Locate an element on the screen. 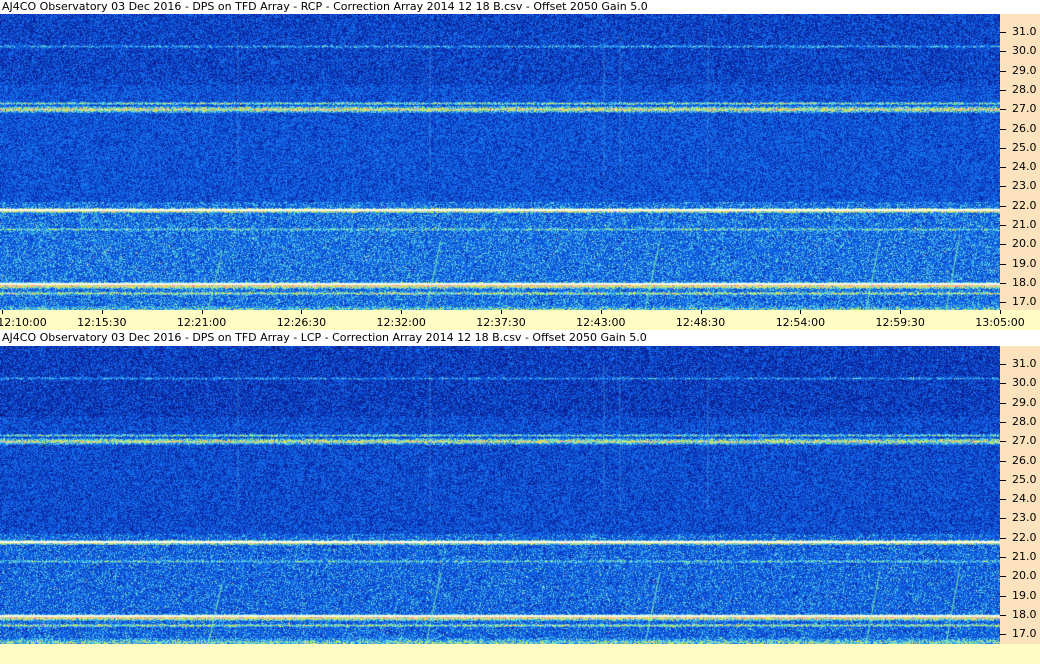 This screenshot has width=1040, height=664. time-label: 12:32:00 is located at coordinates (401, 322).